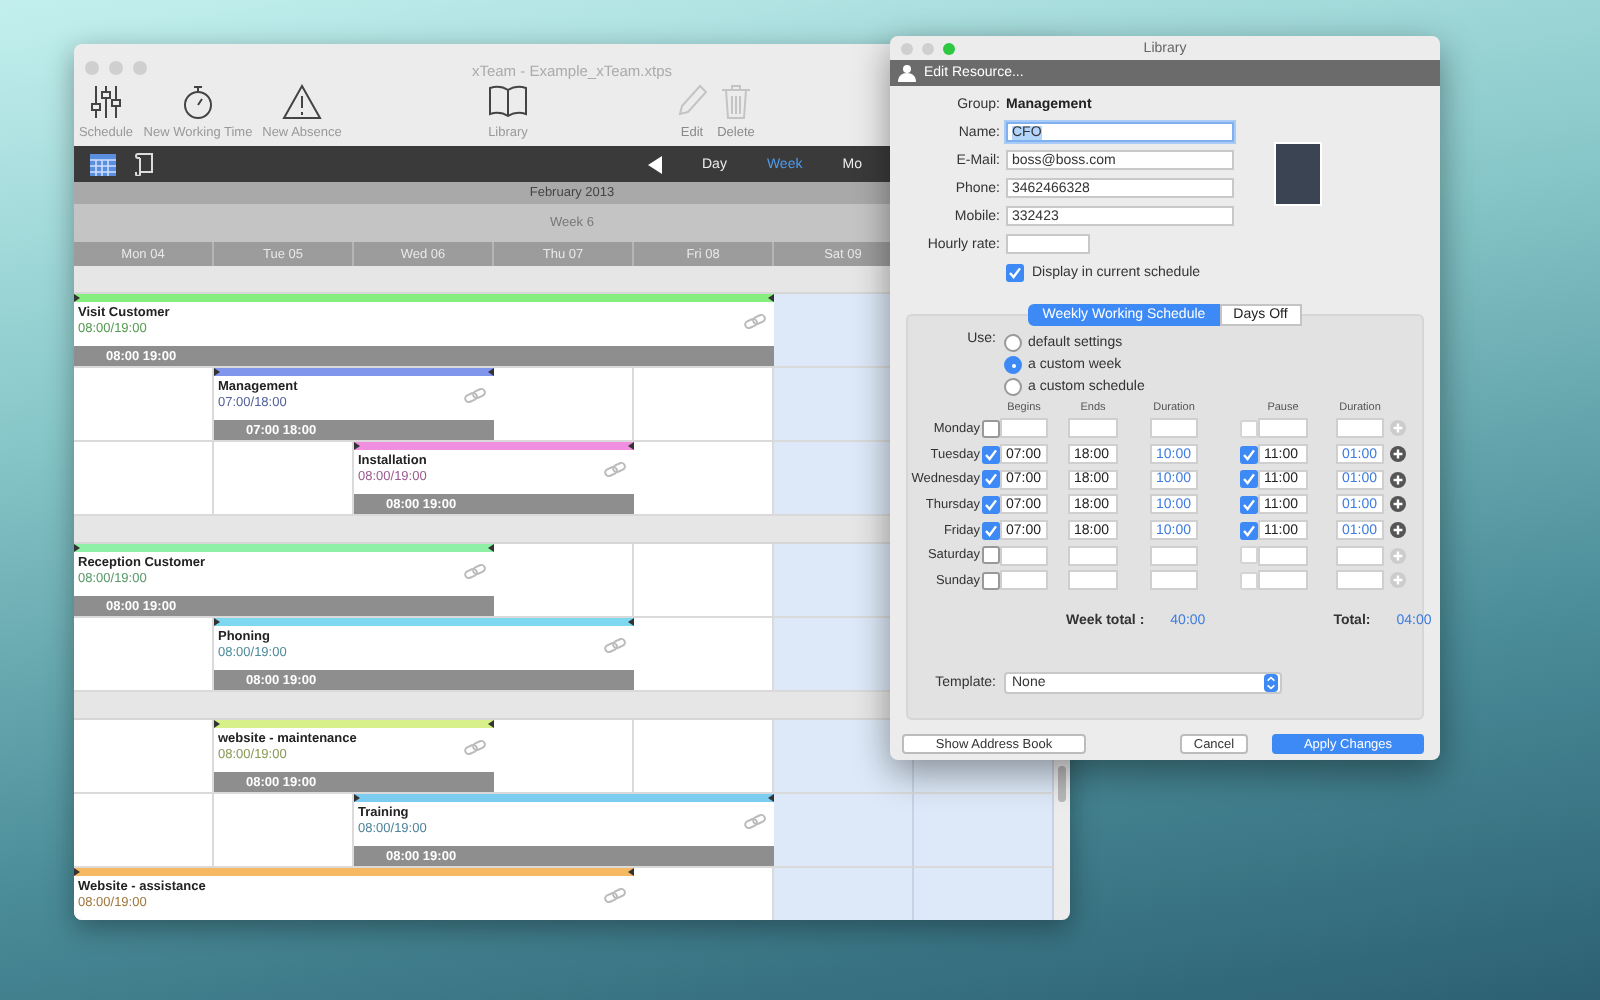 Image resolution: width=1600 pixels, height=1000 pixels. What do you see at coordinates (106, 102) in the screenshot?
I see `sliders-icon` at bounding box center [106, 102].